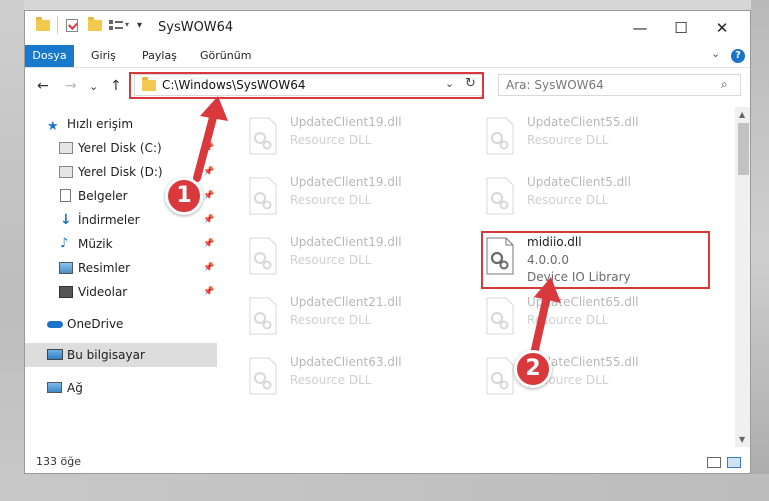  Describe the element at coordinates (103, 56) in the screenshot. I see `tab-home: Giriş` at that location.